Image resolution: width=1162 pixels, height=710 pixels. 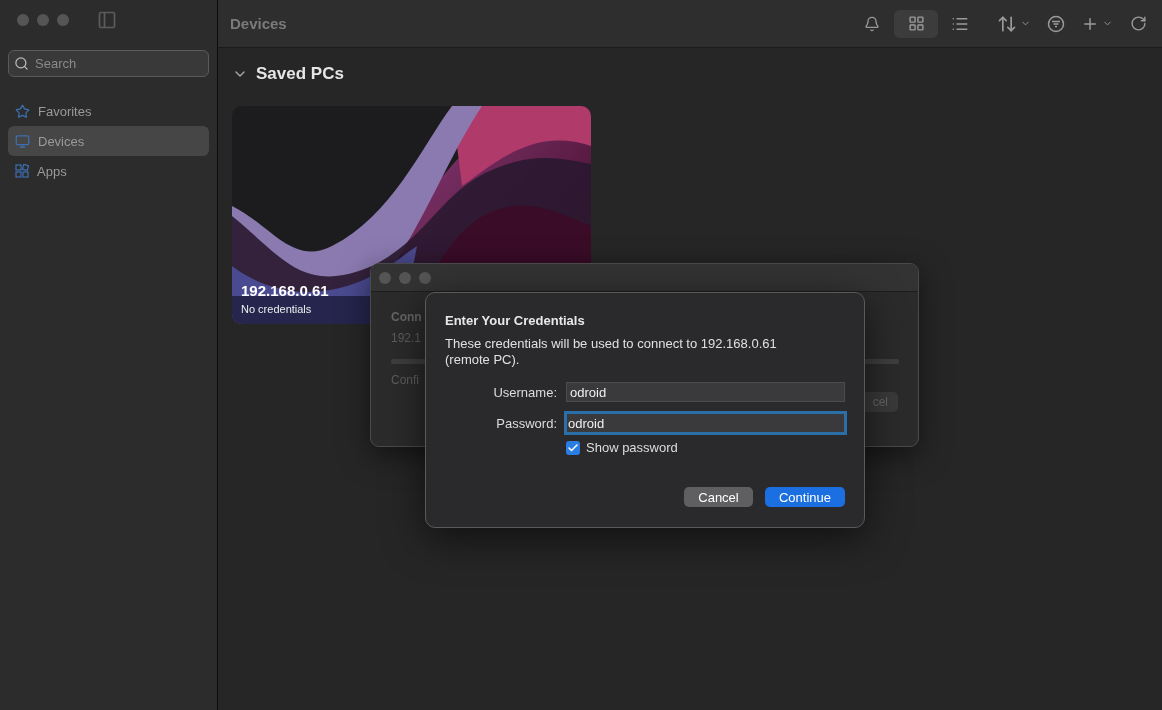 What do you see at coordinates (872, 23) in the screenshot?
I see `bell-icon` at bounding box center [872, 23].